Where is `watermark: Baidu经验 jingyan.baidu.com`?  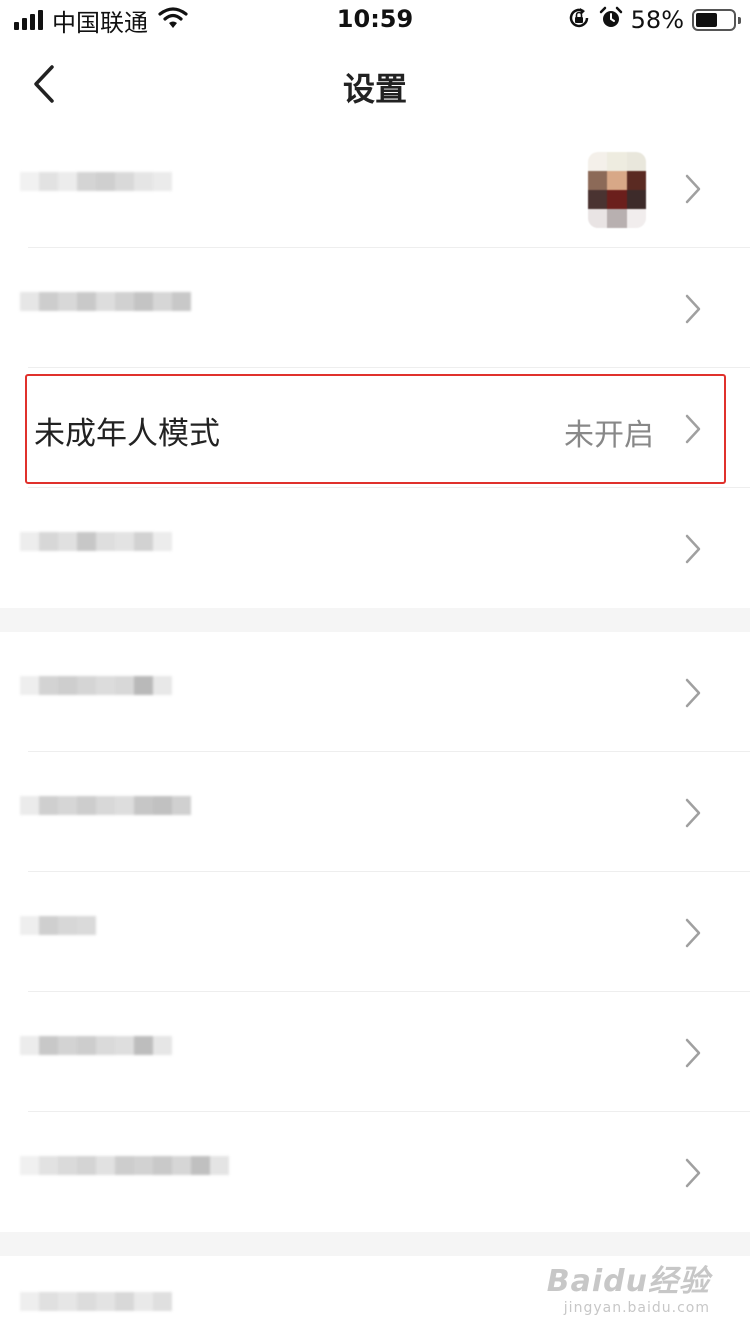
watermark: Baidu经验 jingyan.baidu.com is located at coordinates (628, 1286).